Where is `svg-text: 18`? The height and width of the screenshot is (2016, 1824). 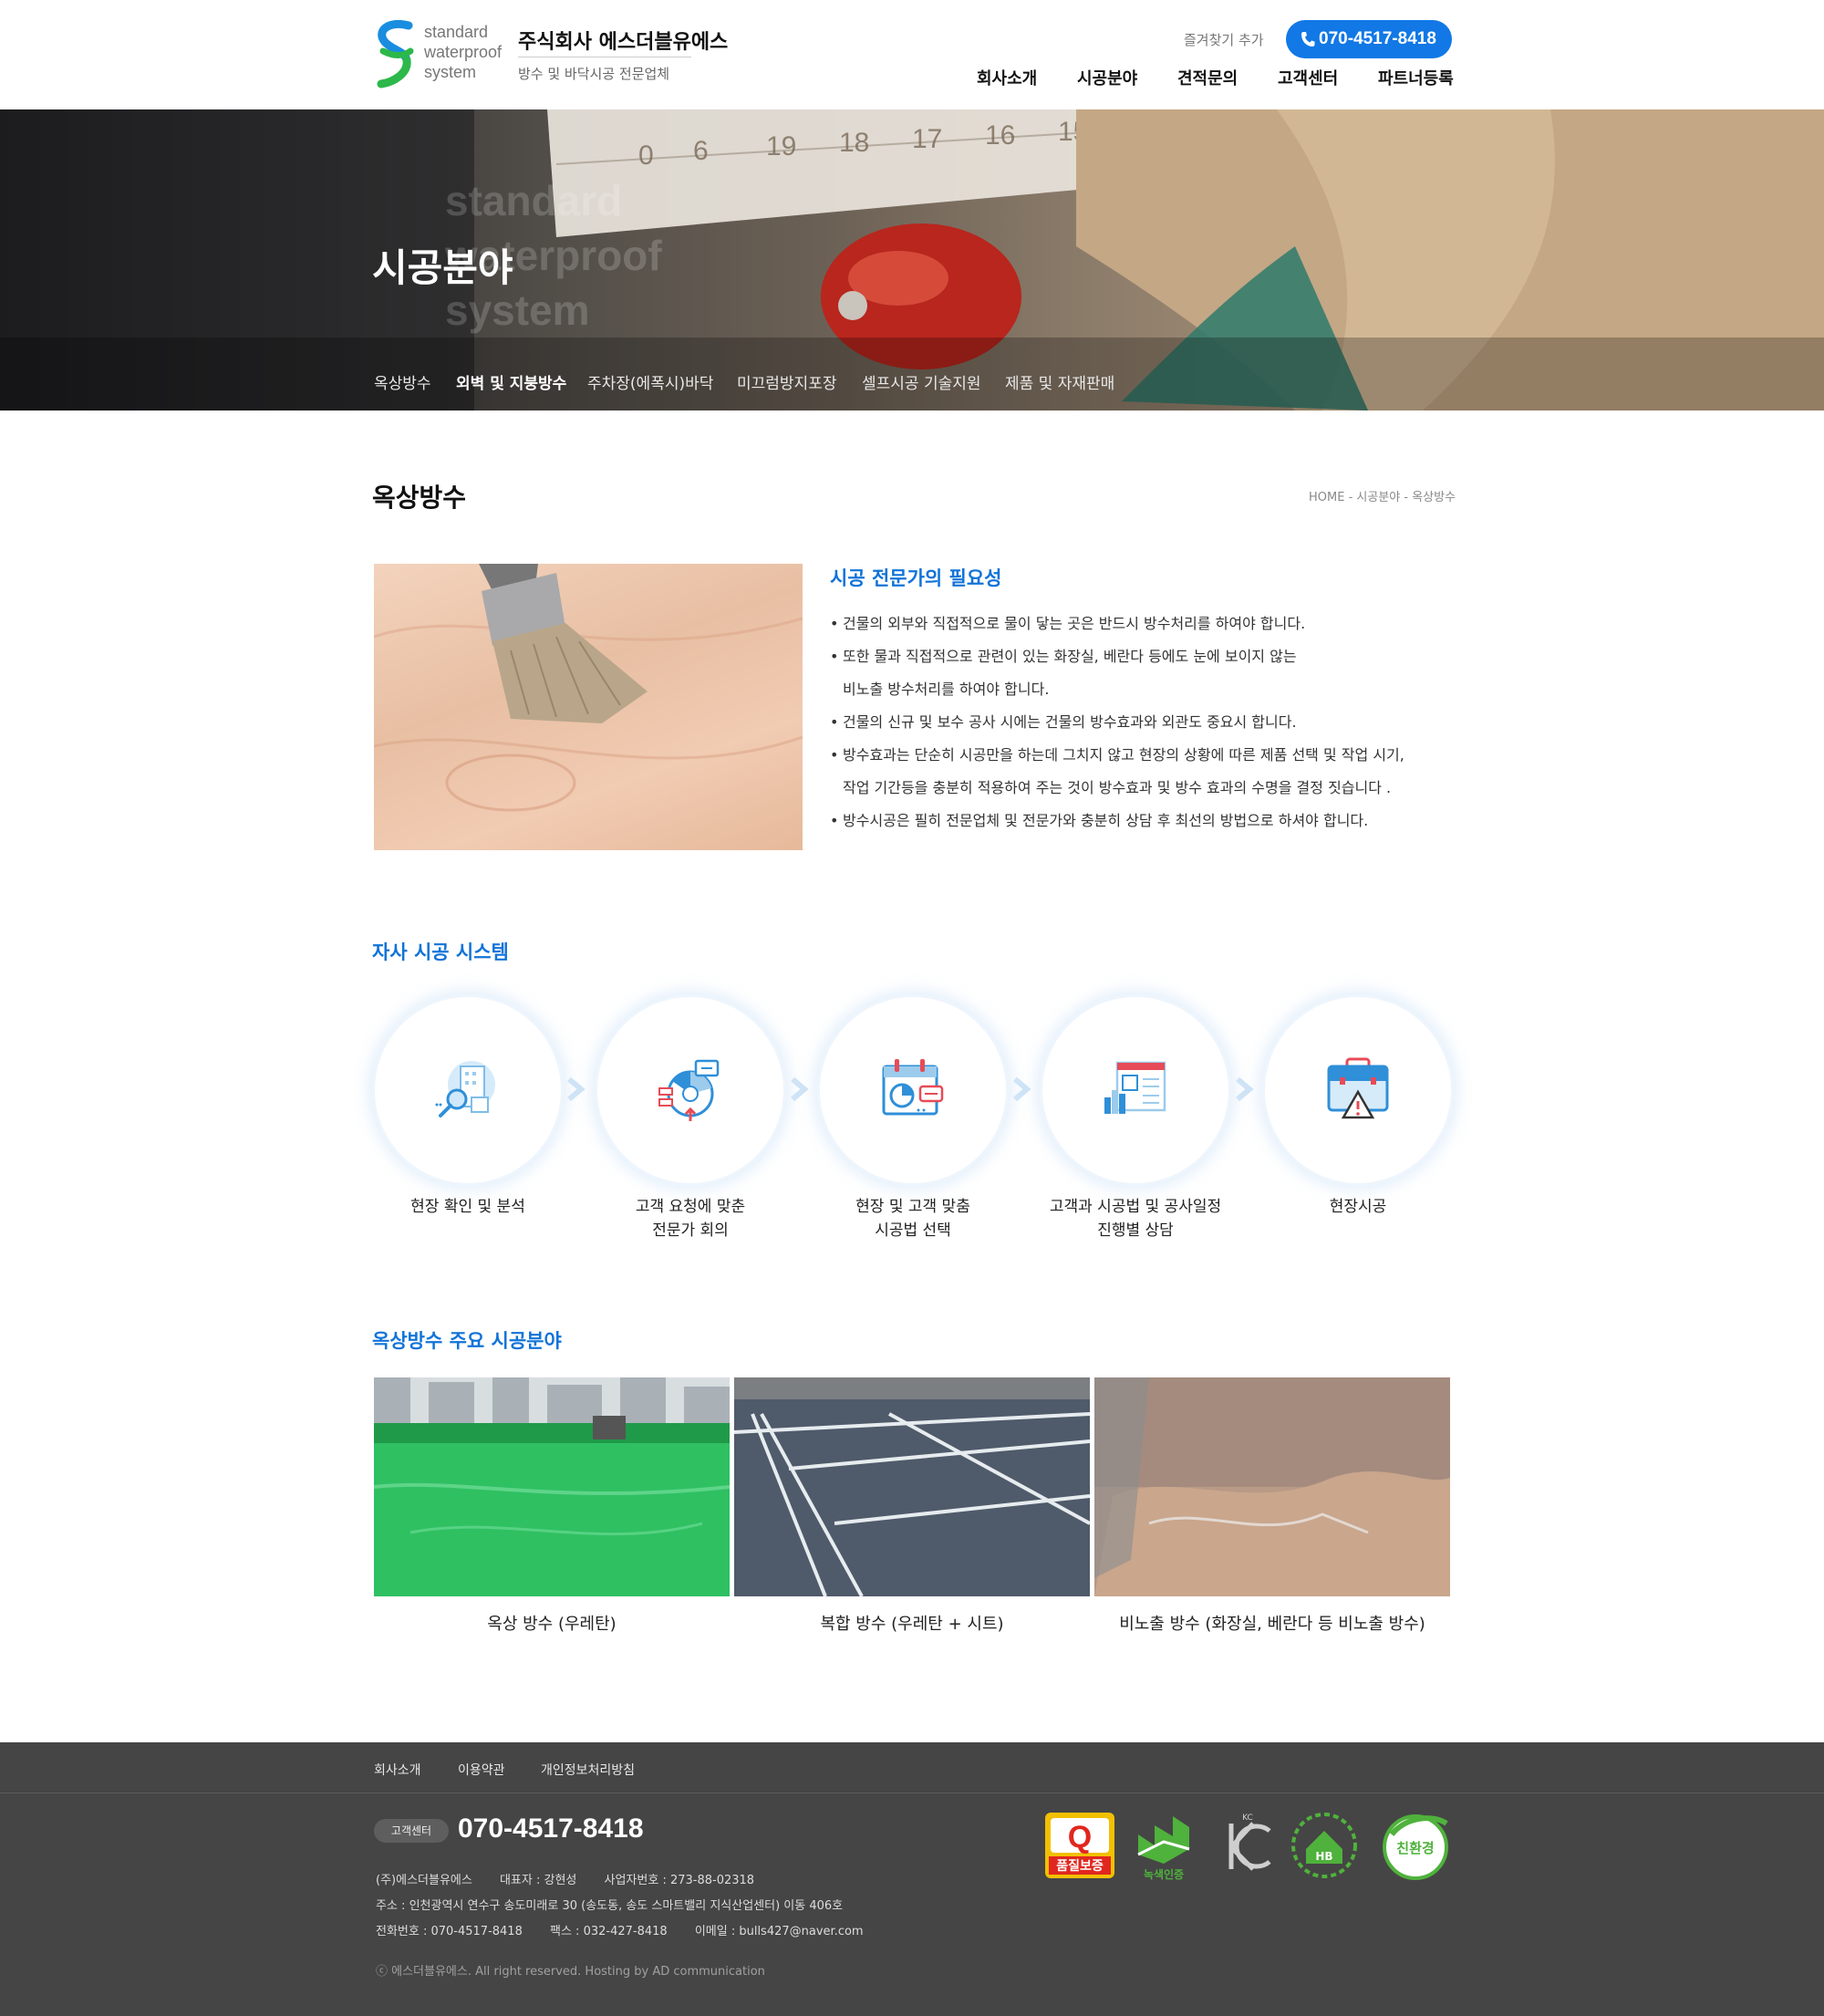
svg-text: 18 is located at coordinates (854, 143).